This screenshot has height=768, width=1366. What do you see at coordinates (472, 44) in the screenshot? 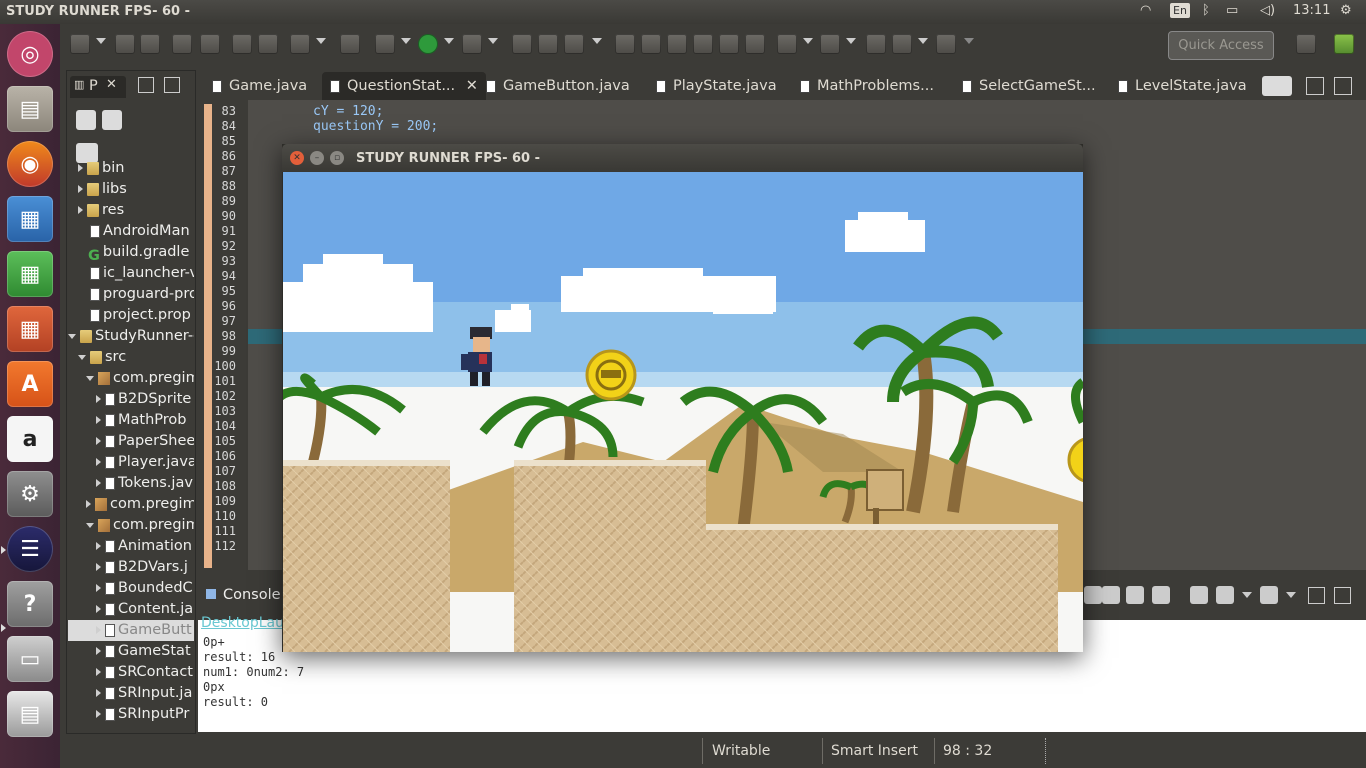
I see `external-tools-icon` at bounding box center [472, 44].